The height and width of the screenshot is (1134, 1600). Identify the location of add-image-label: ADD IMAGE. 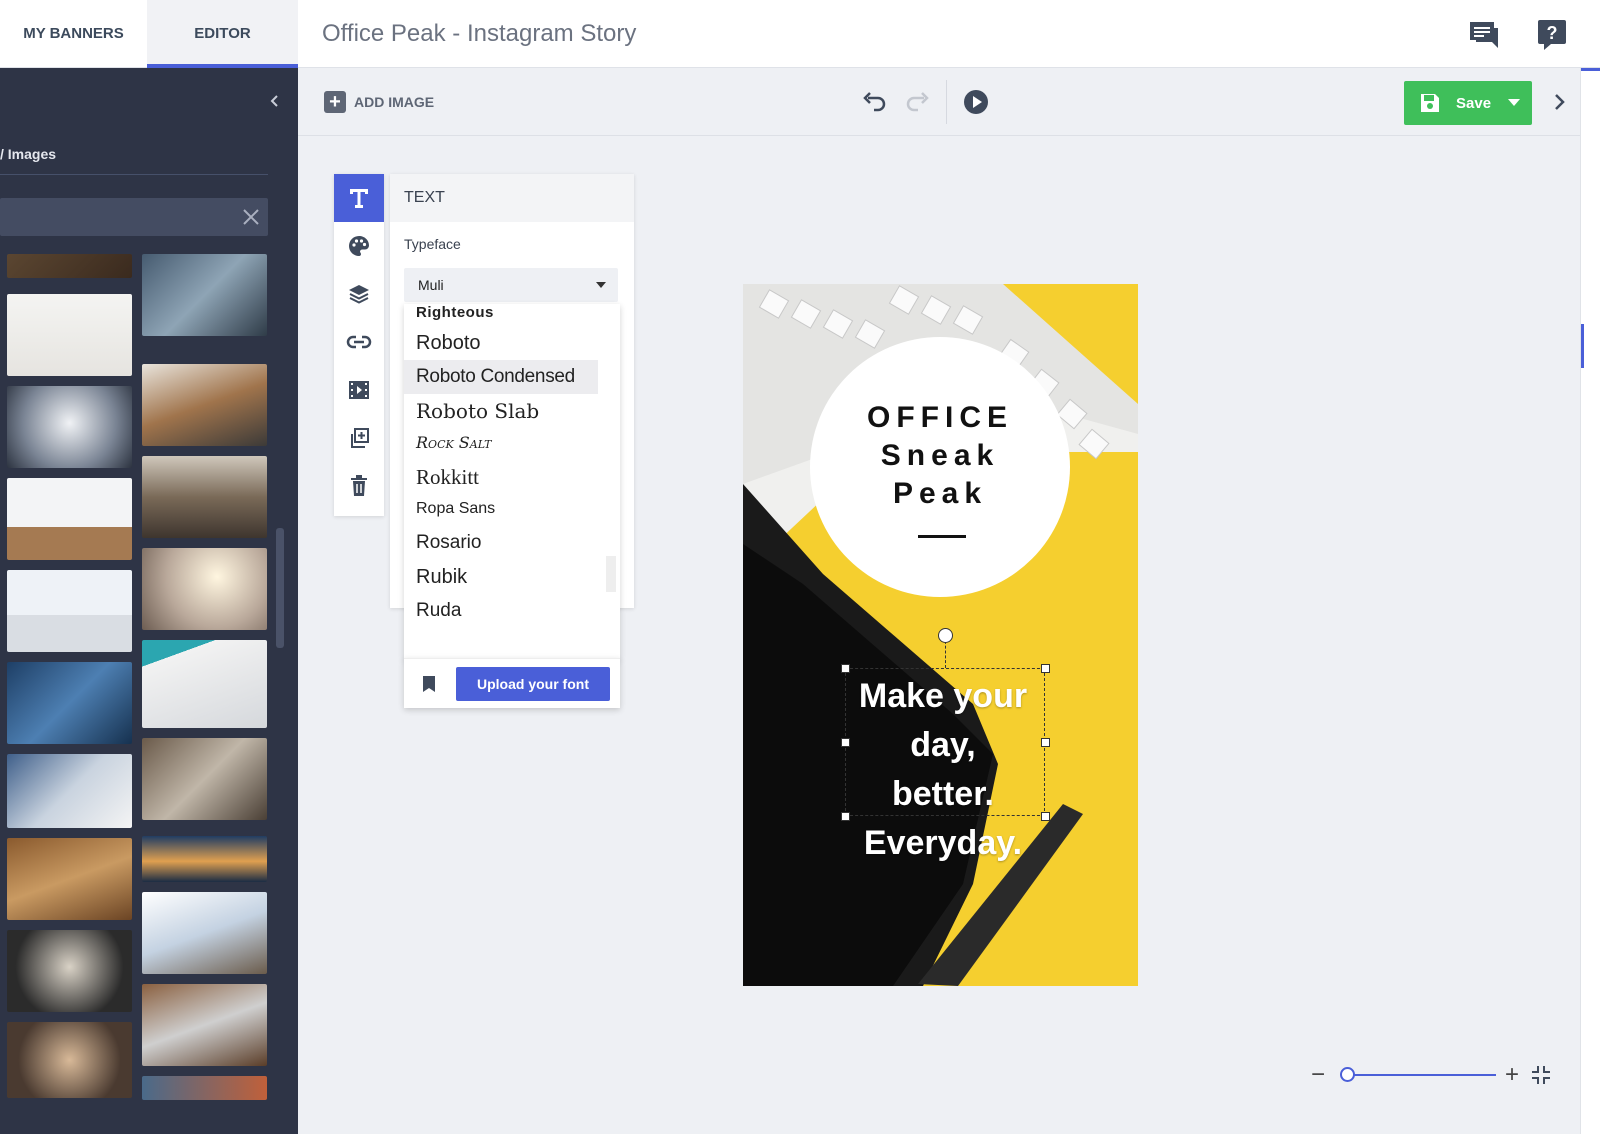
(394, 102).